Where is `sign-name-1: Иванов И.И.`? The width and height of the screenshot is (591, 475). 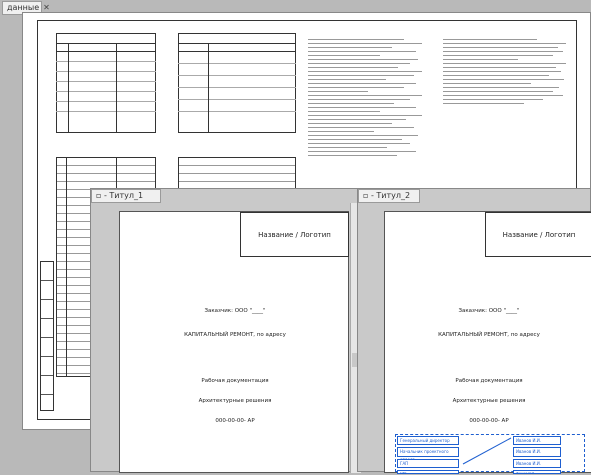
sign-name-1: Иванов И.И. is located at coordinates (537, 440).